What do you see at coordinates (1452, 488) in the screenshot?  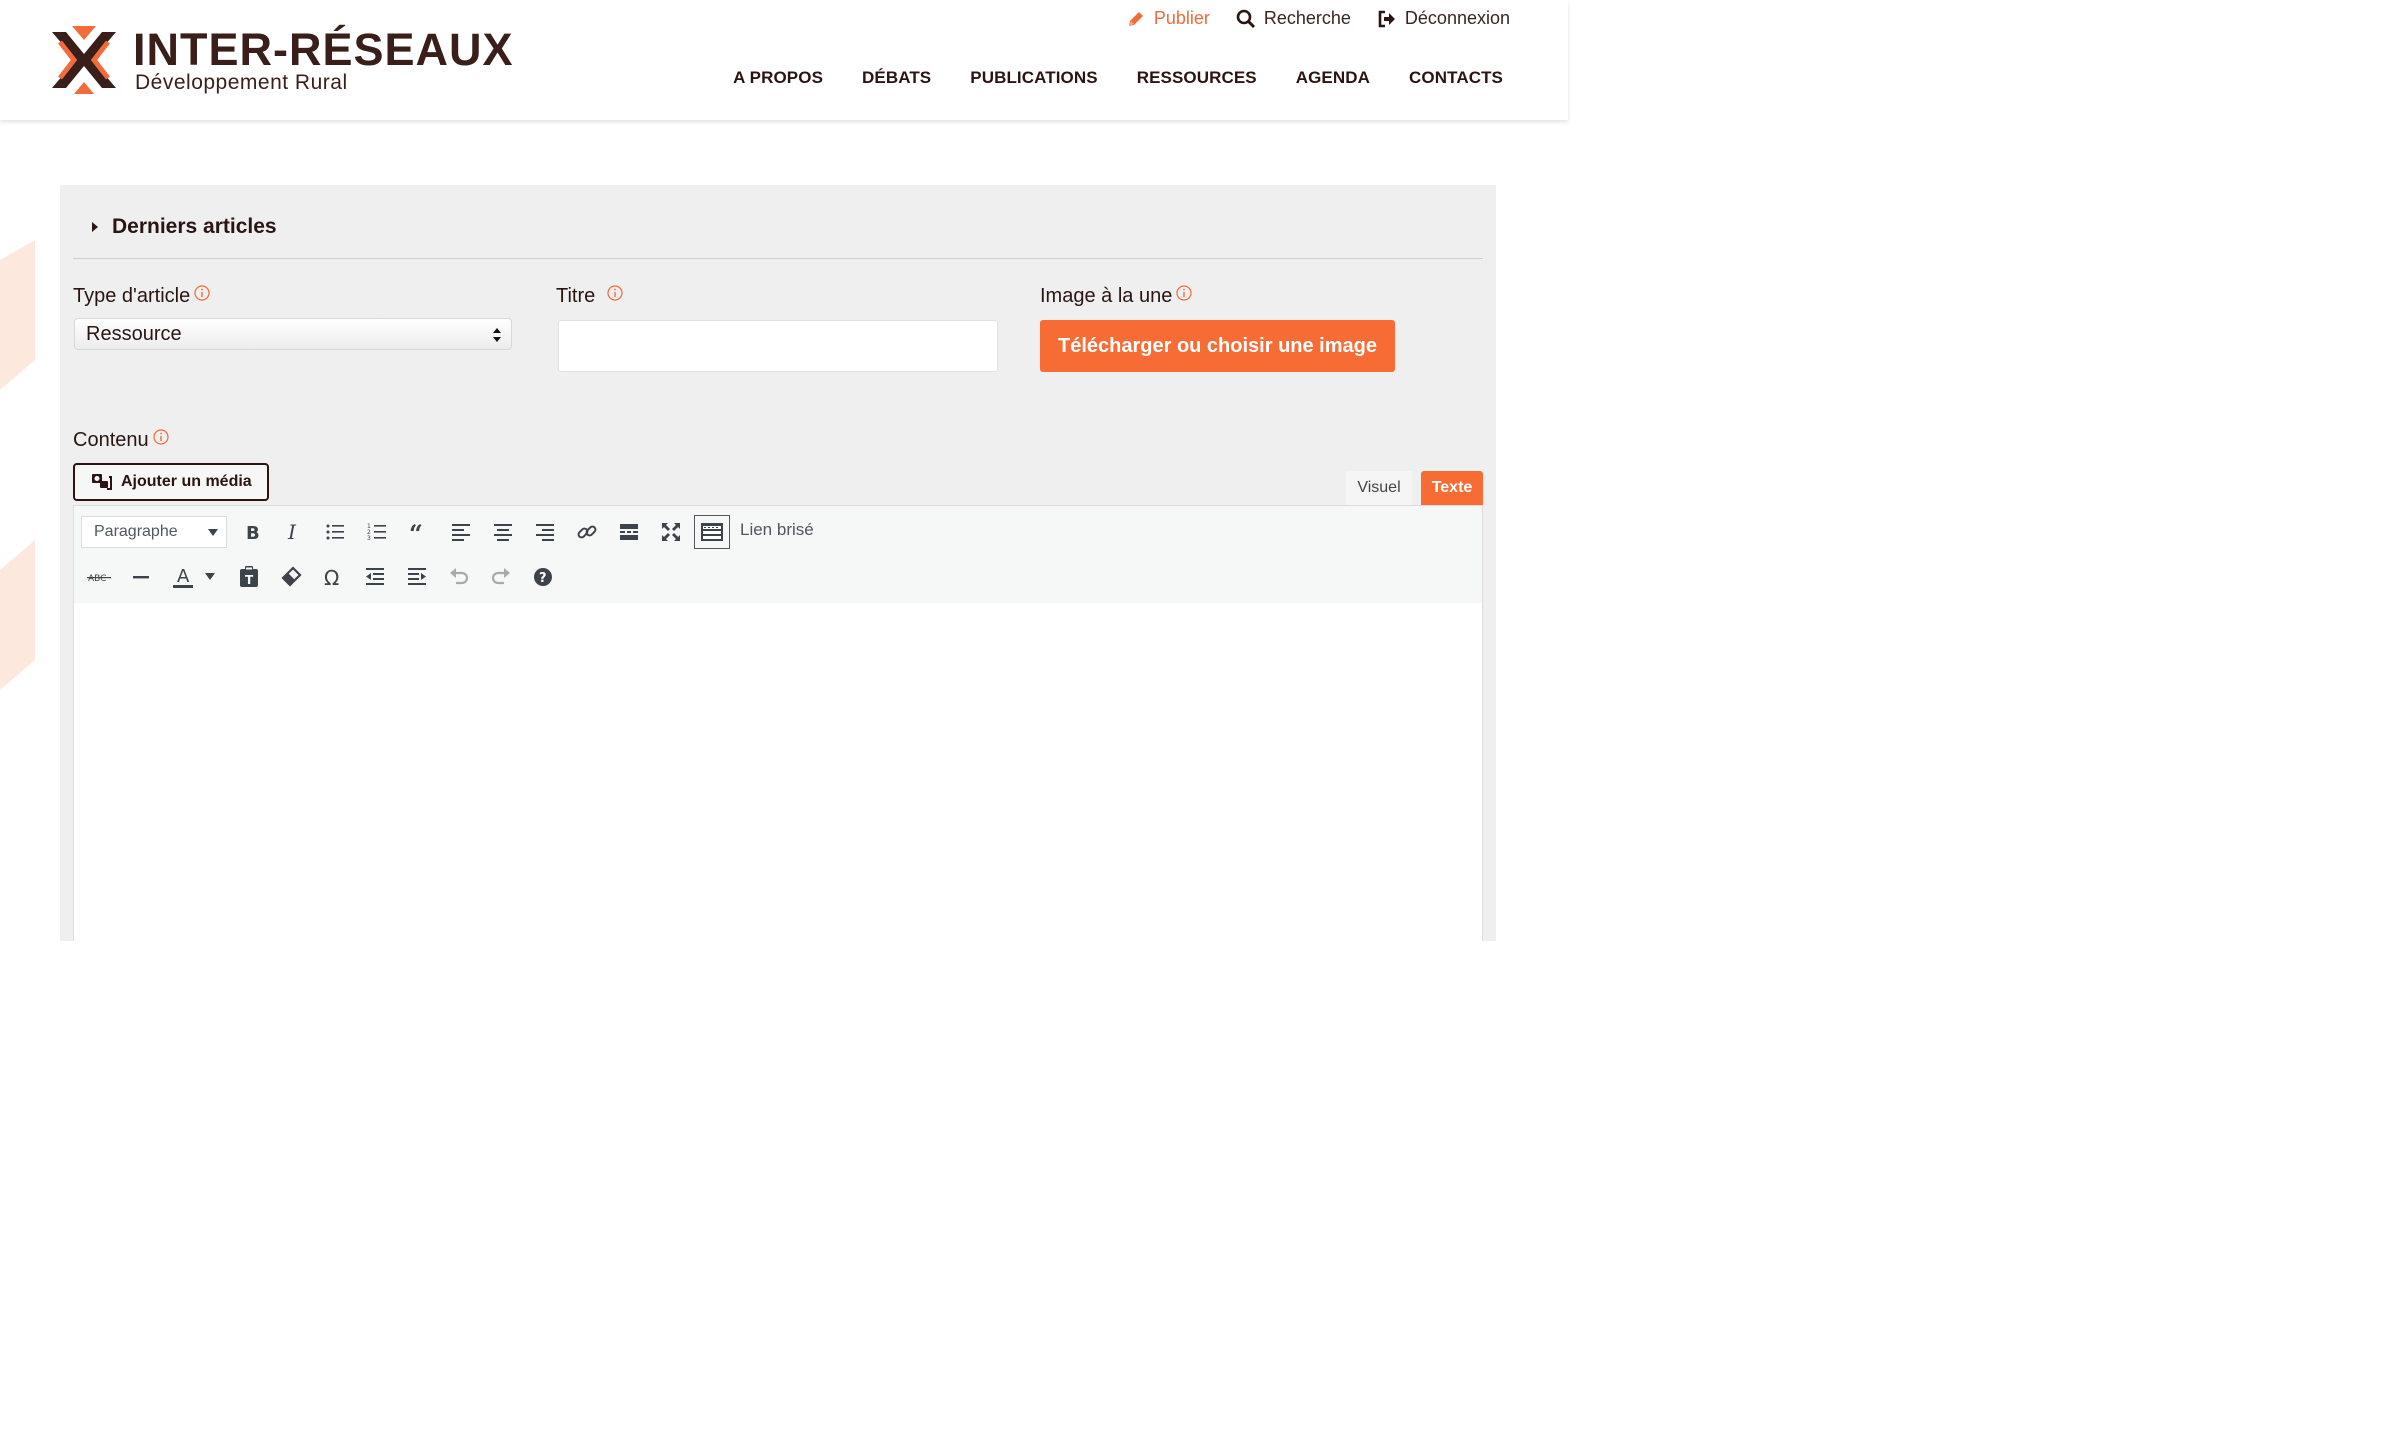 I see `tab-text: Texte` at bounding box center [1452, 488].